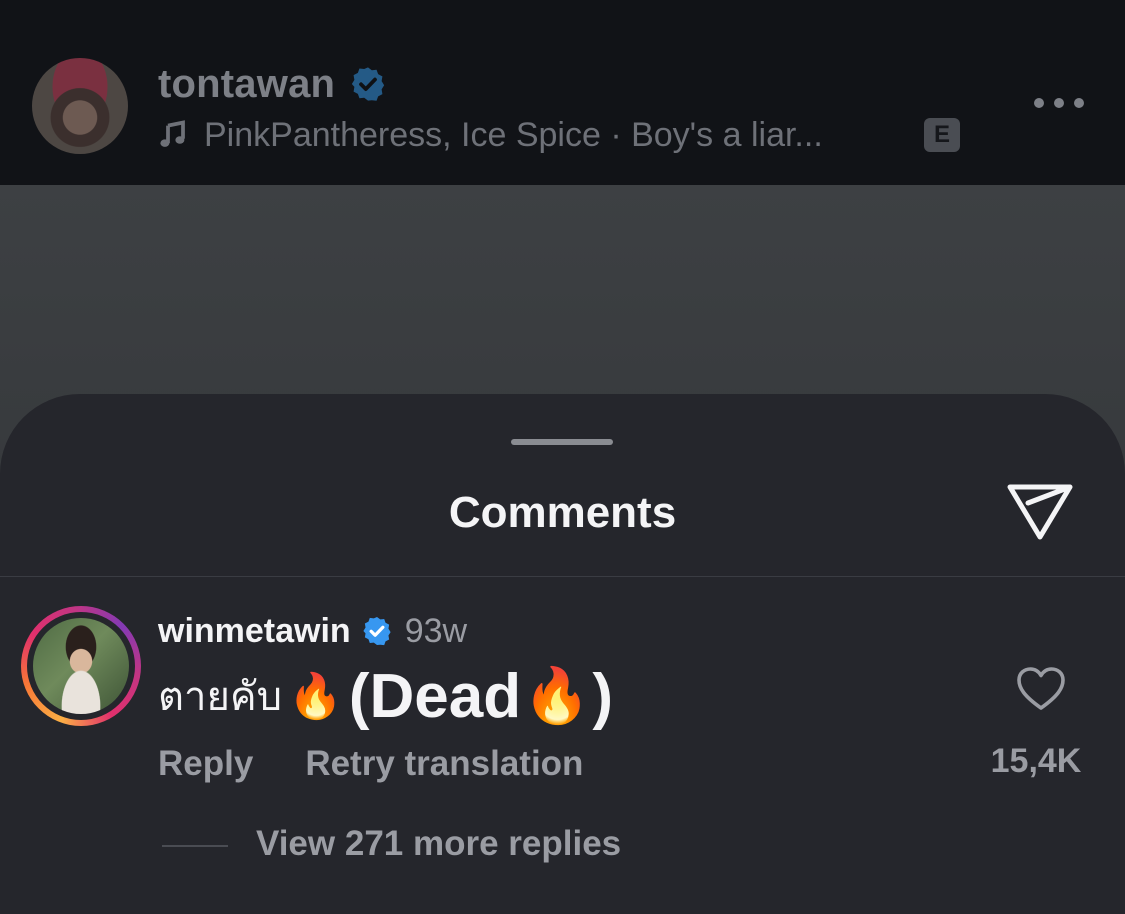 The height and width of the screenshot is (914, 1125). What do you see at coordinates (1040, 511) in the screenshot?
I see `send-icon` at bounding box center [1040, 511].